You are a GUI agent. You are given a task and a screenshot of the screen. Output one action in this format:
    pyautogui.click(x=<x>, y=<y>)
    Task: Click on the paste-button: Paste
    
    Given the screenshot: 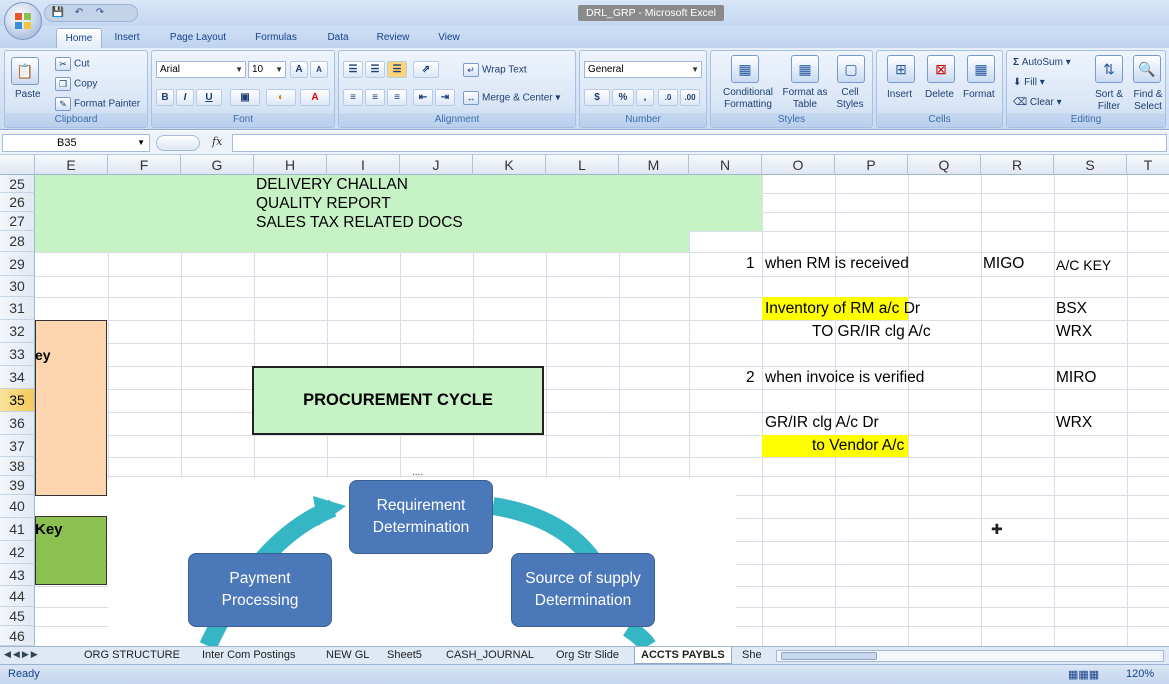 What is the action you would take?
    pyautogui.click(x=28, y=94)
    